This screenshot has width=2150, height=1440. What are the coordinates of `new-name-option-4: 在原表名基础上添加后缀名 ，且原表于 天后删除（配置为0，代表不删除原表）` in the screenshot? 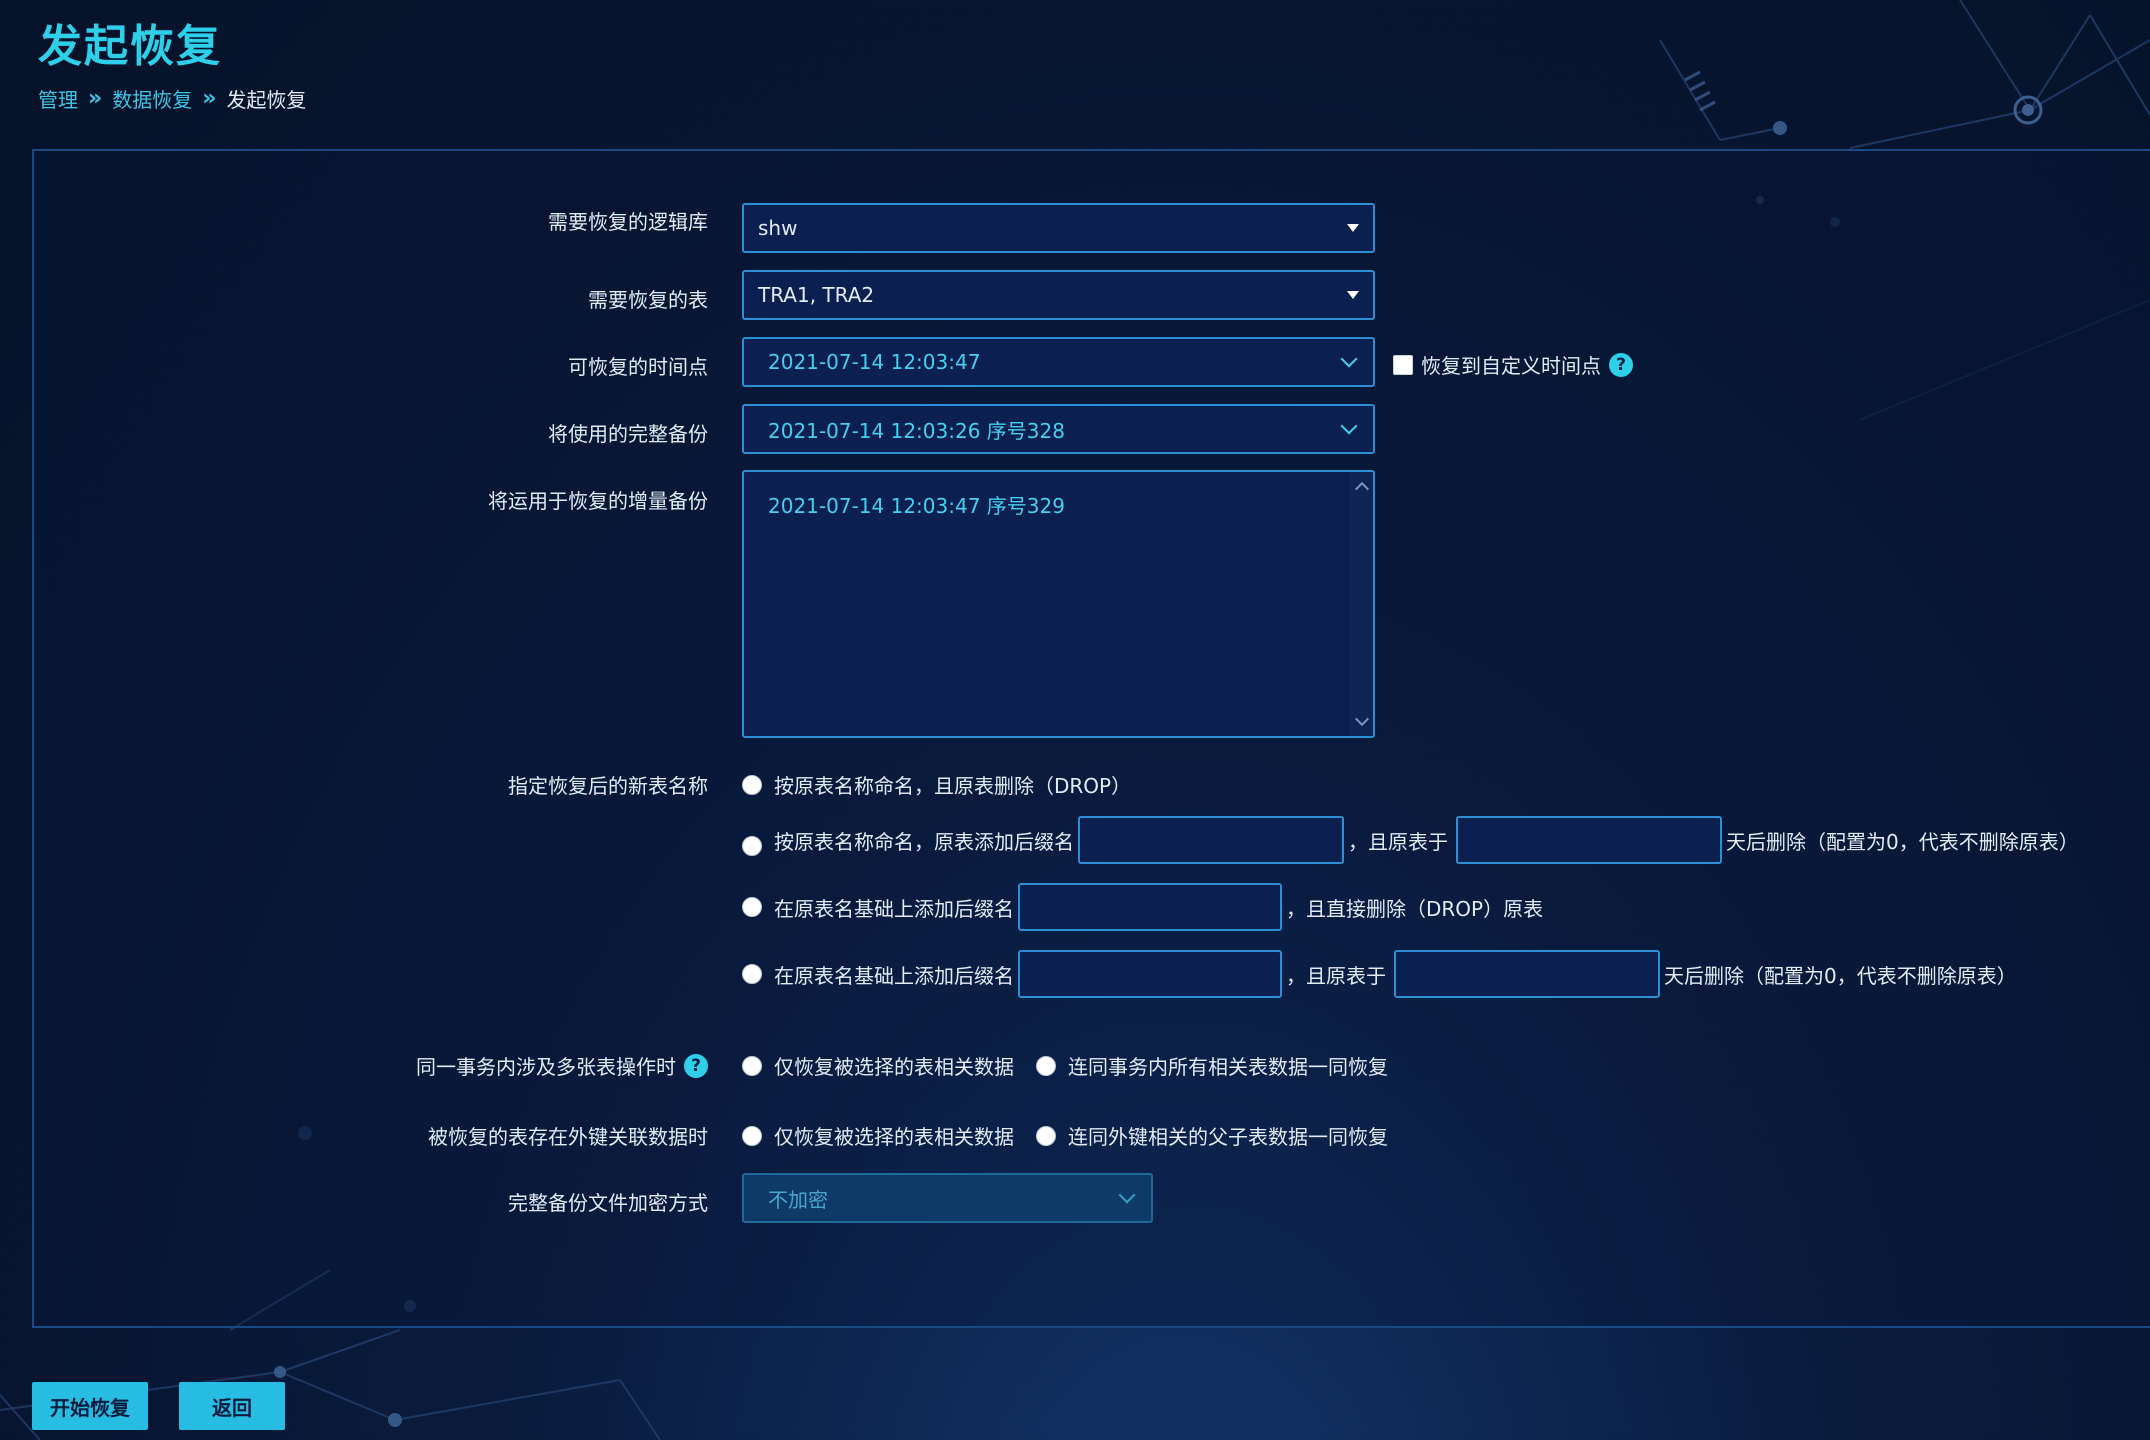 It's located at (1379, 974).